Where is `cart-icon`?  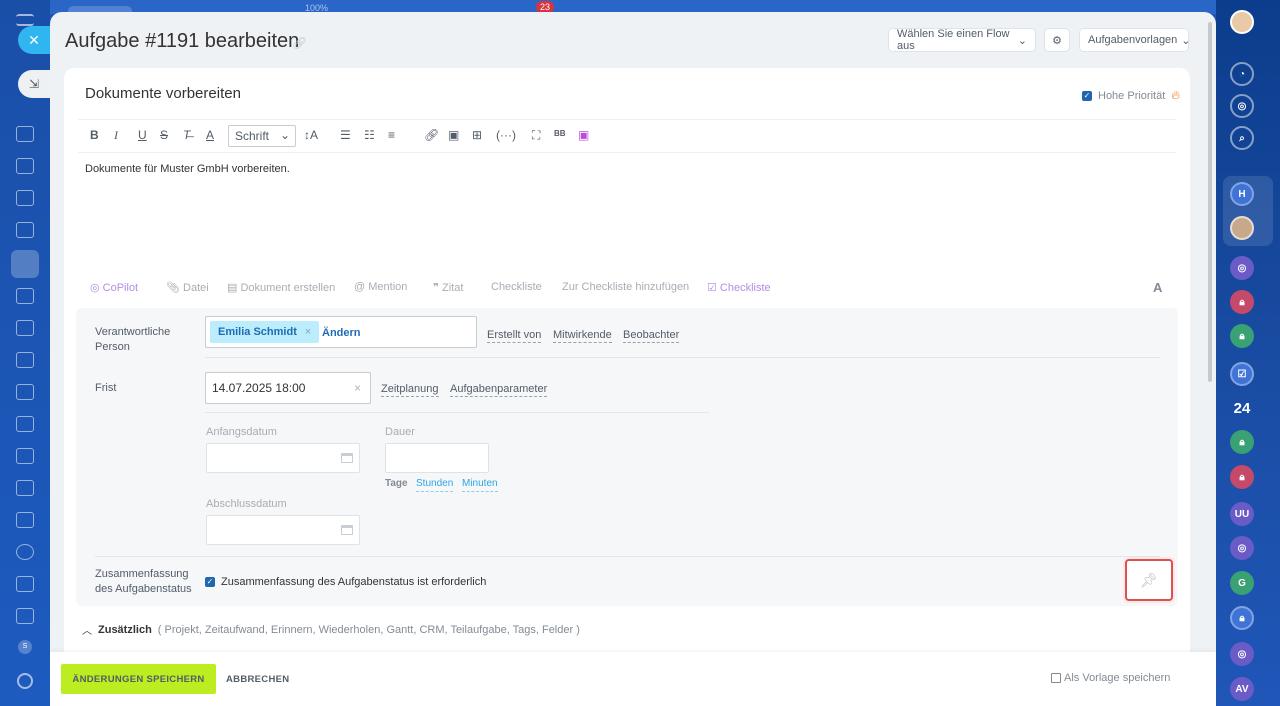 cart-icon is located at coordinates (25, 392).